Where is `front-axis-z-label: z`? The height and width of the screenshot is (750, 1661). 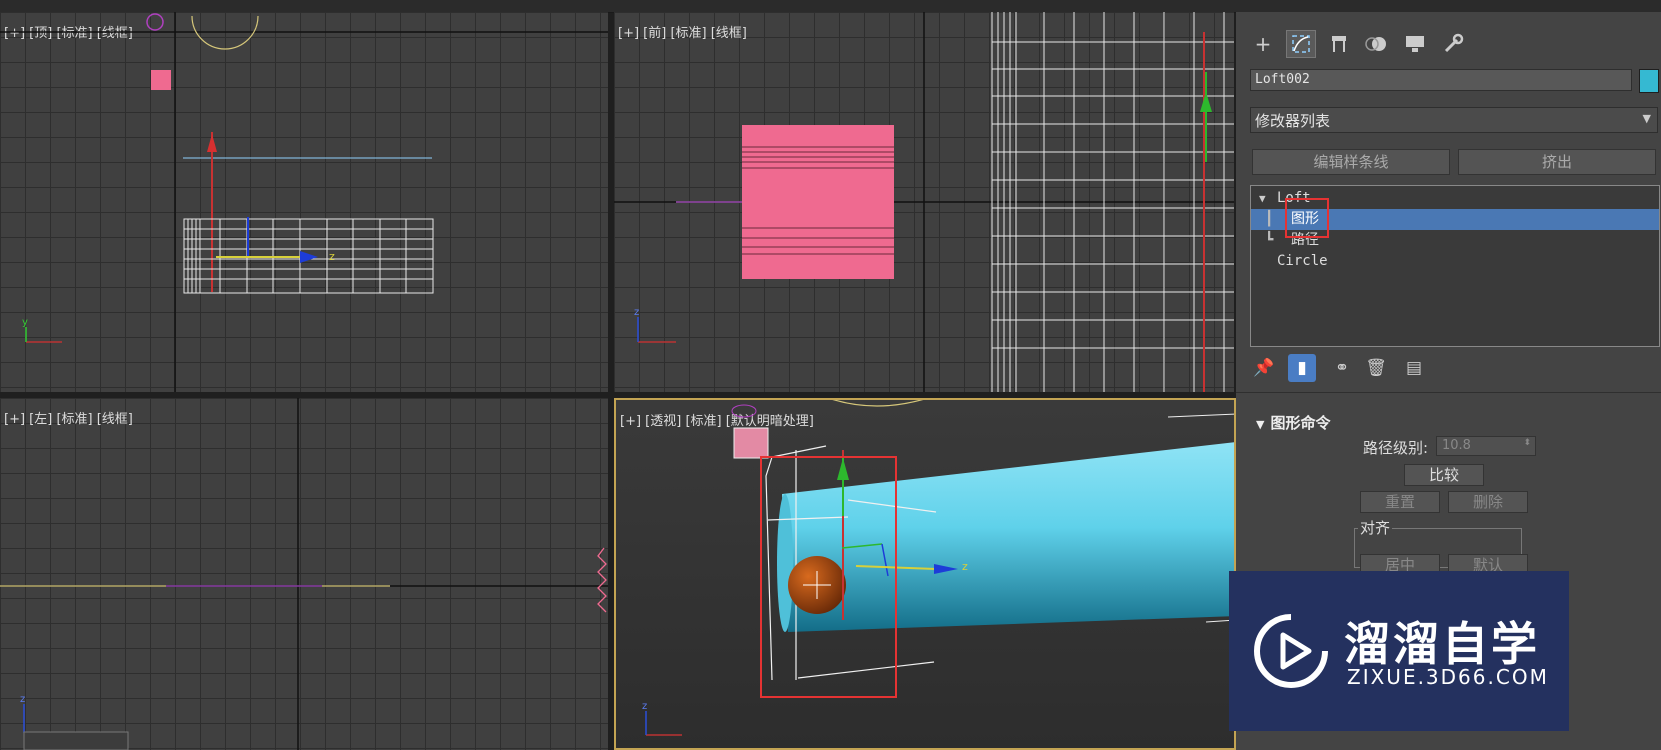 front-axis-z-label: z is located at coordinates (636, 312).